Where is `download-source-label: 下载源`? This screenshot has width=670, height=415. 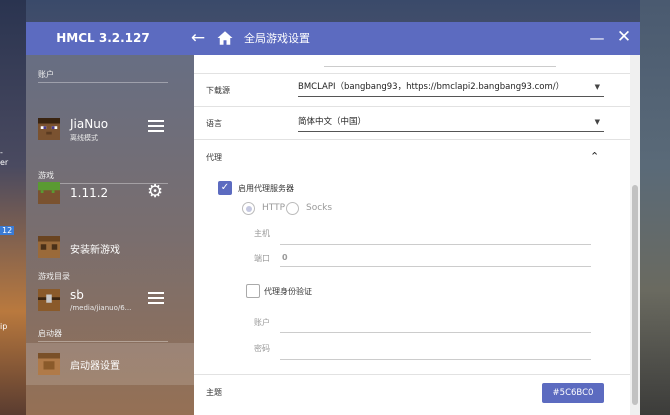
download-source-label: 下载源 is located at coordinates (218, 90).